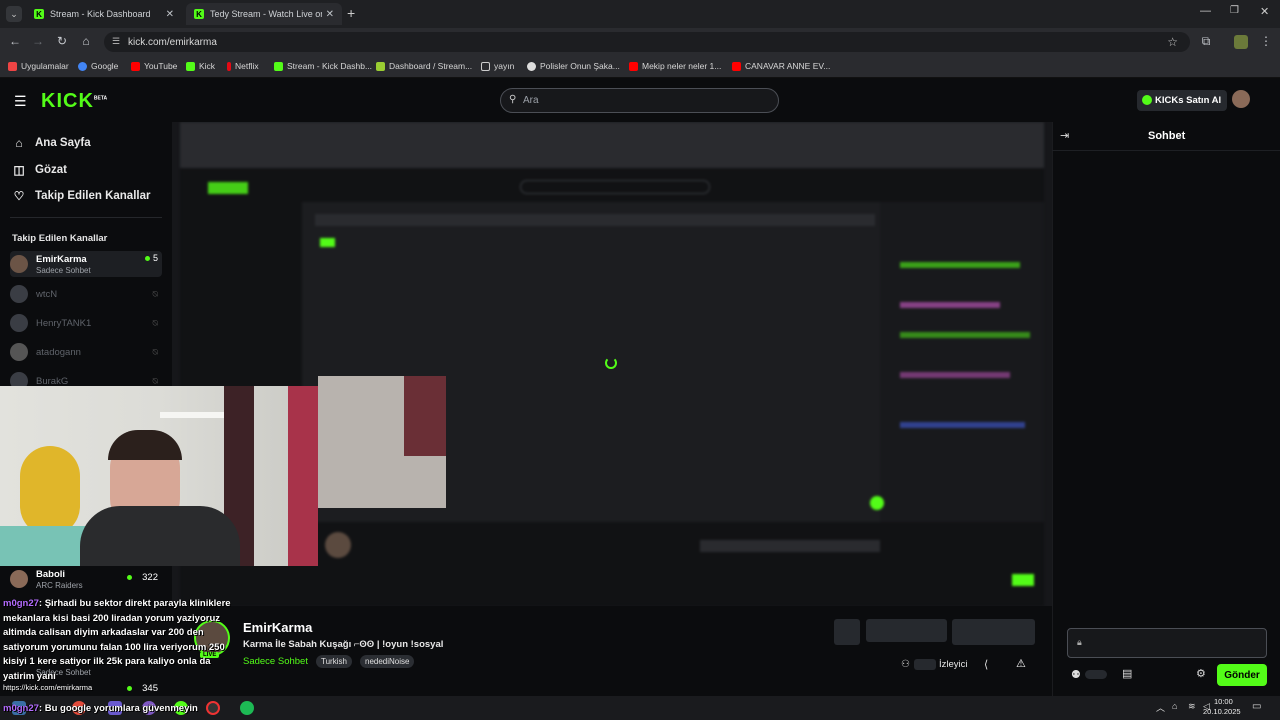 This screenshot has height=720, width=1280. I want to click on chat-title: Sohbet, so click(1167, 136).